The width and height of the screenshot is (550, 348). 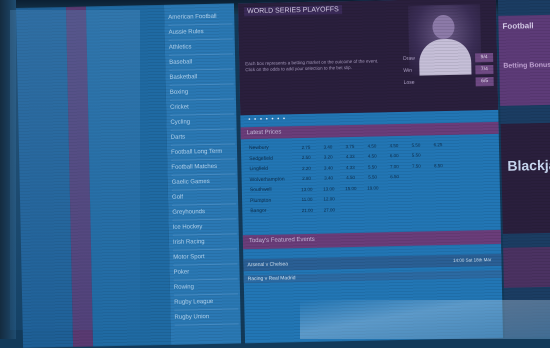 I want to click on price-cell: 11.00, so click(x=307, y=199).